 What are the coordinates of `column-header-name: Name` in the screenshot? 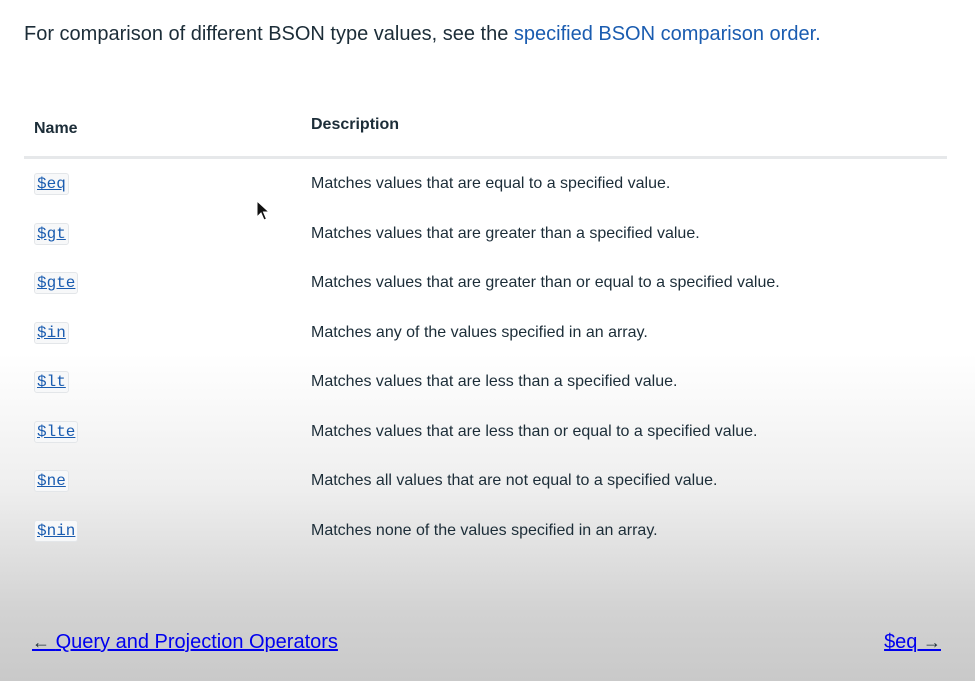 It's located at (56, 128).